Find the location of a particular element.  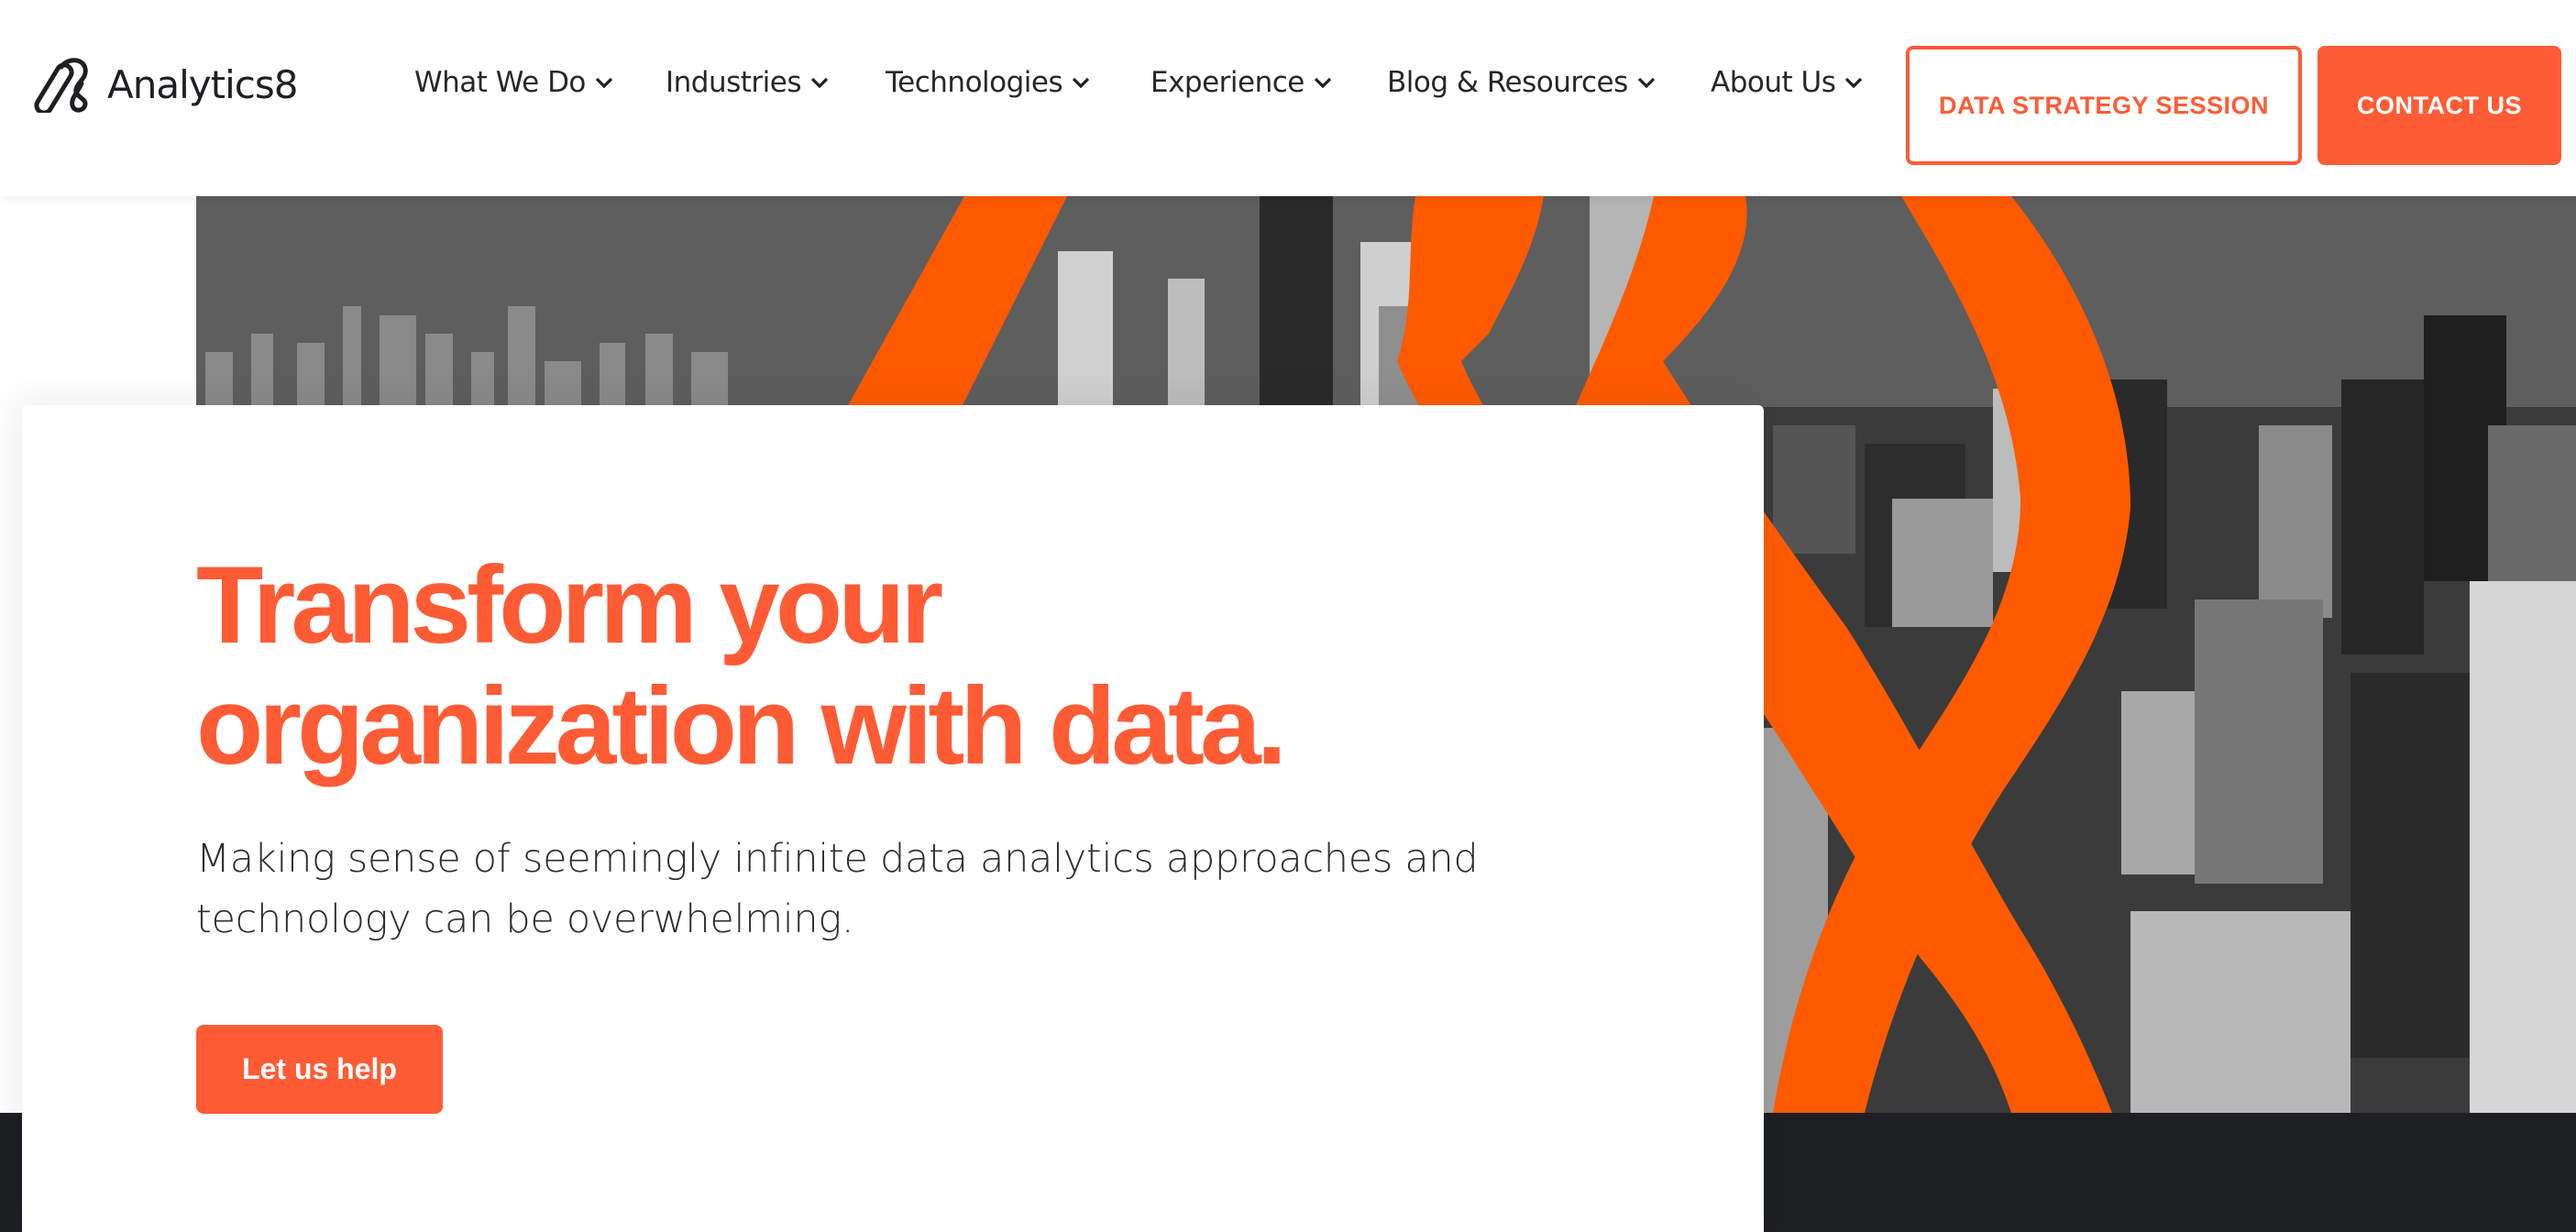

hero-headline: Transform your organization with data. is located at coordinates (884, 665).